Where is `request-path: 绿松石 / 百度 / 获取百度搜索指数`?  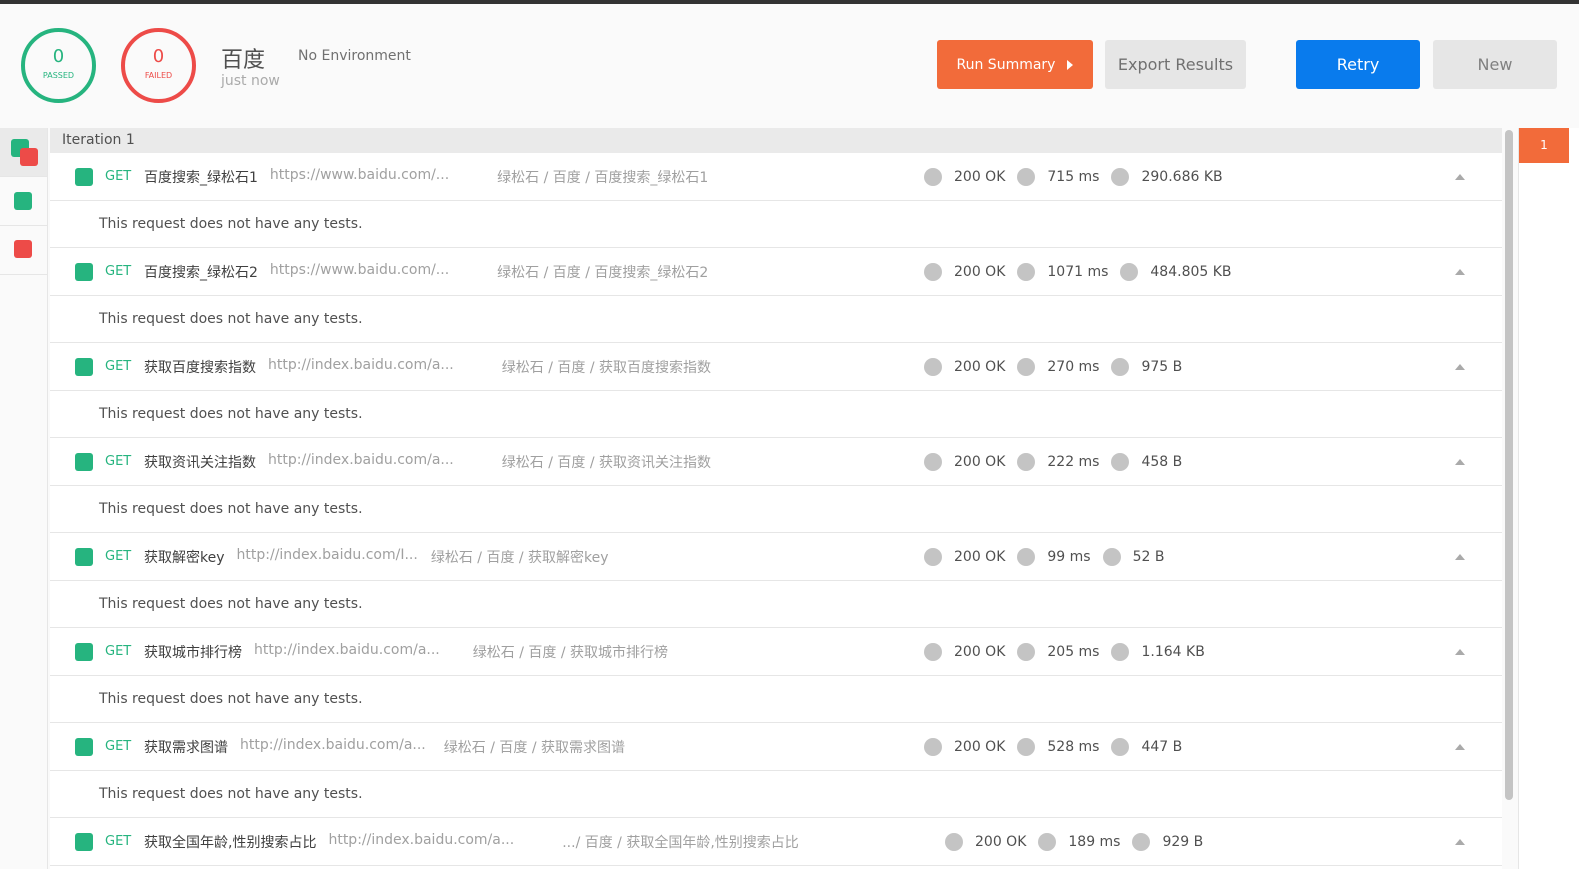 request-path: 绿松石 / 百度 / 获取百度搜索指数 is located at coordinates (606, 367).